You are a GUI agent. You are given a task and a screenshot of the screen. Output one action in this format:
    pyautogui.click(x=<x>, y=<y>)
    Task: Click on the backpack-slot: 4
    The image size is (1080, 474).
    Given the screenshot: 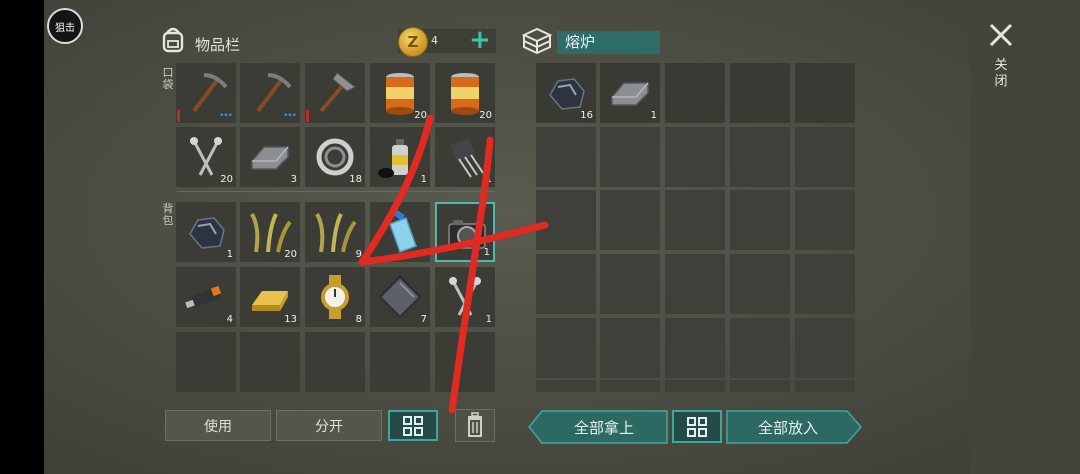 What is the action you would take?
    pyautogui.click(x=206, y=297)
    